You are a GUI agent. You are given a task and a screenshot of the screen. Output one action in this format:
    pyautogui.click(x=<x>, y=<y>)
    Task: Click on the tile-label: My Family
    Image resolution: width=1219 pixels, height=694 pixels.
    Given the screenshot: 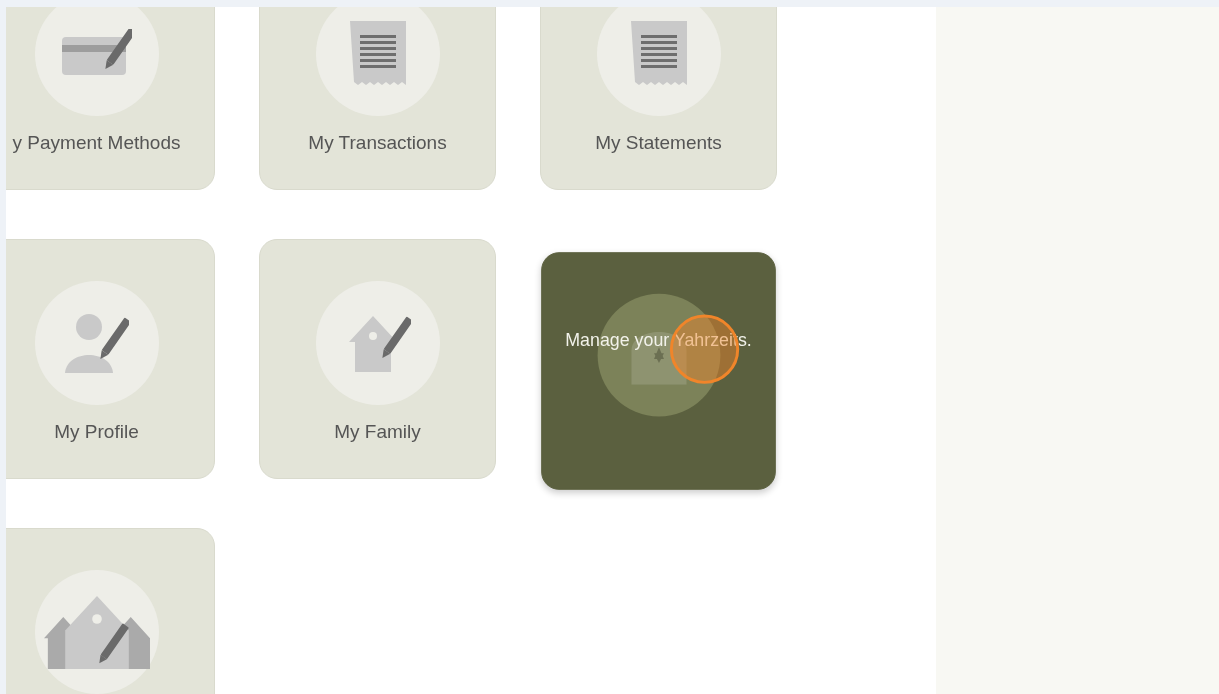 What is the action you would take?
    pyautogui.click(x=377, y=432)
    